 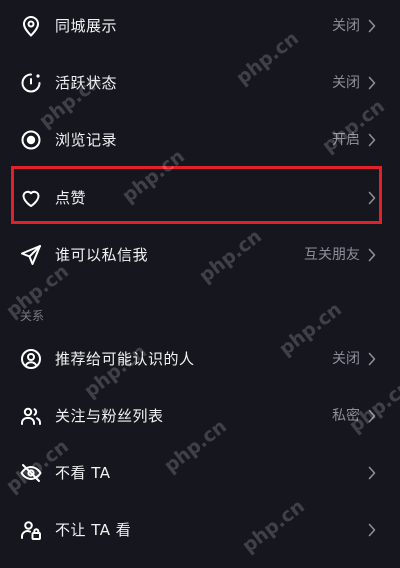 I want to click on setting-label: 点赞, so click(x=71, y=198).